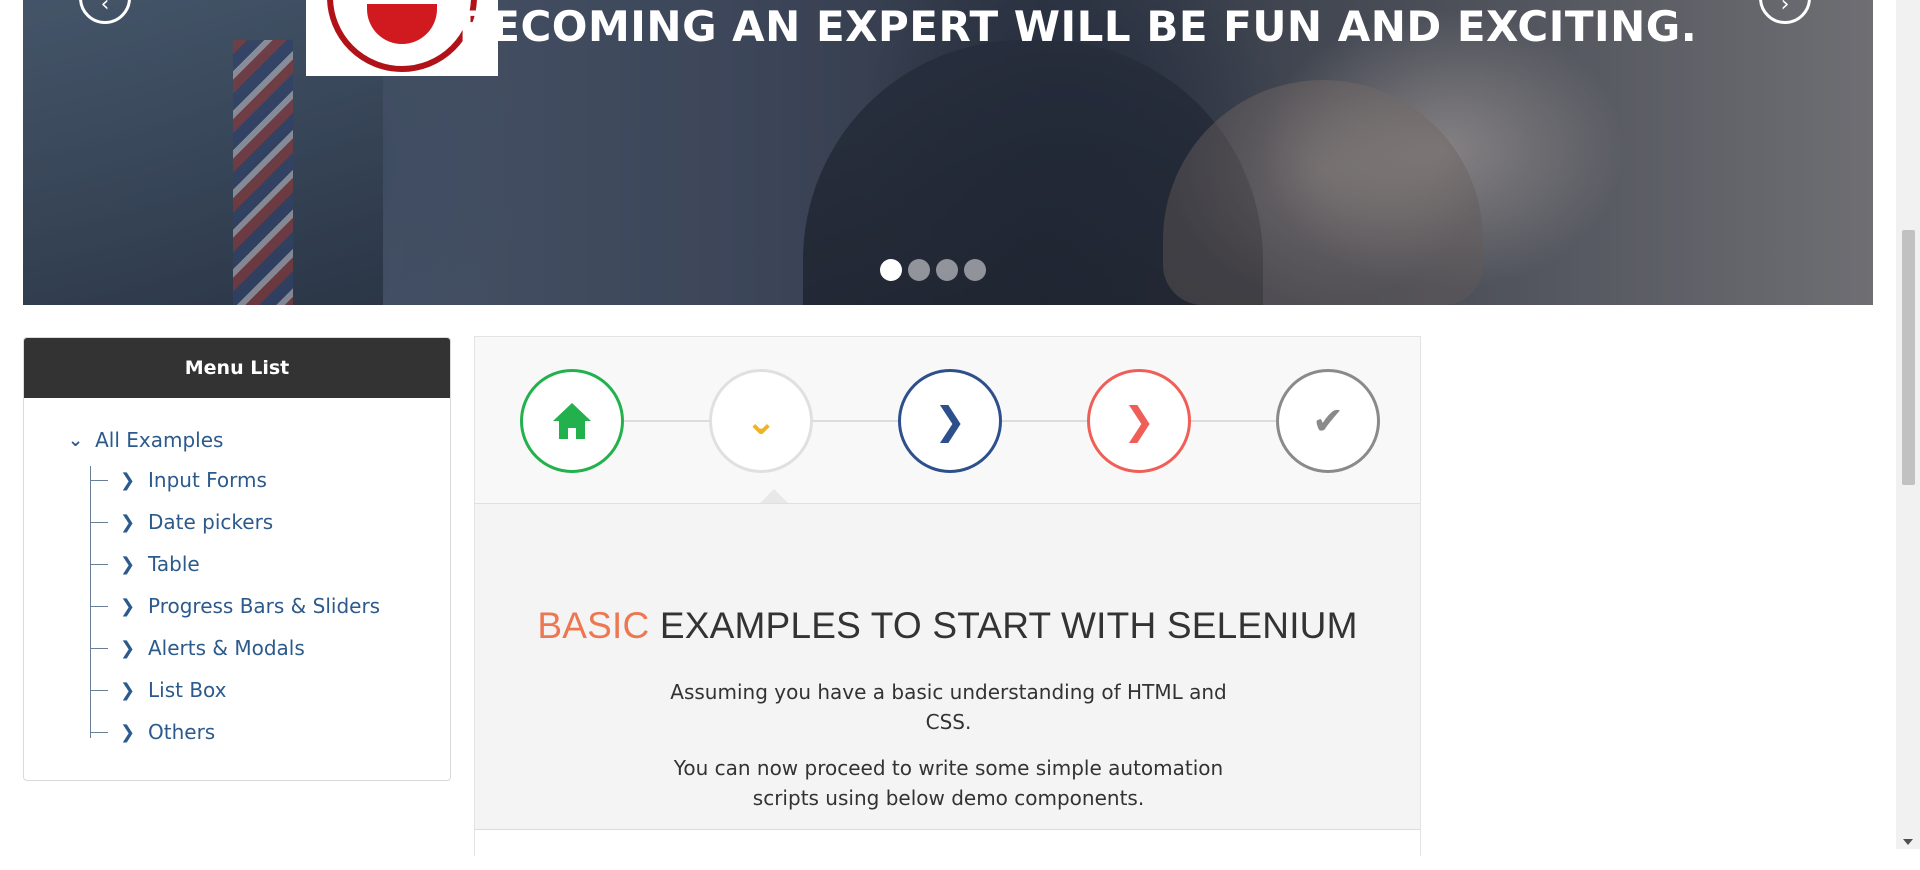  I want to click on step-finish: ✔, so click(1328, 421).